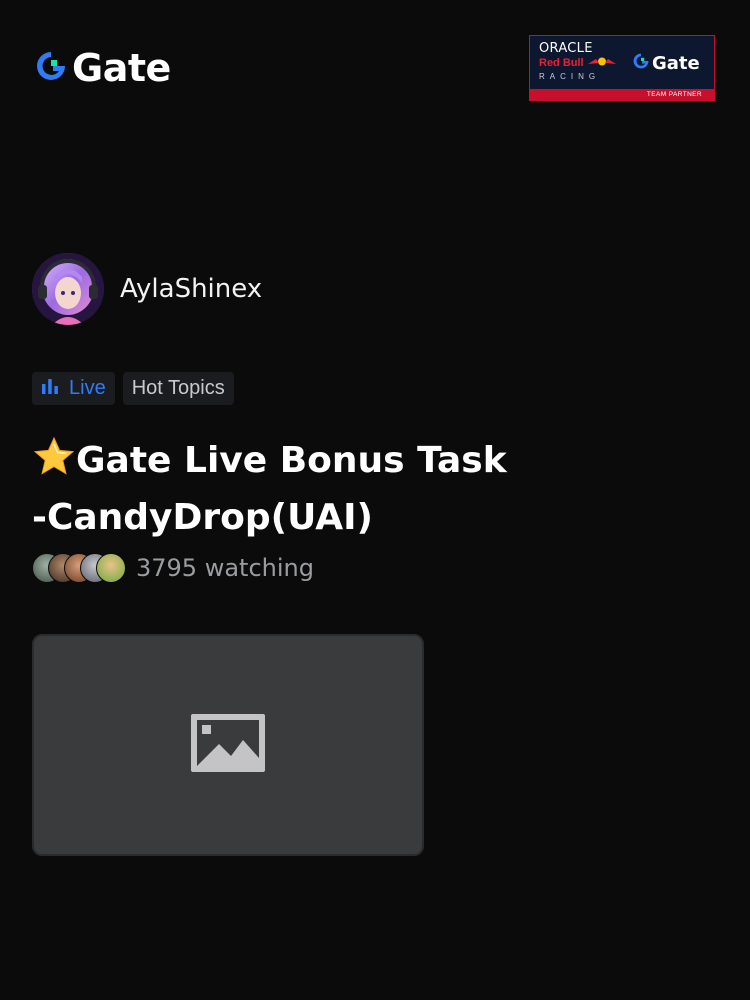 The image size is (750, 1000). I want to click on streamer-profile: AylaShinex, so click(147, 289).